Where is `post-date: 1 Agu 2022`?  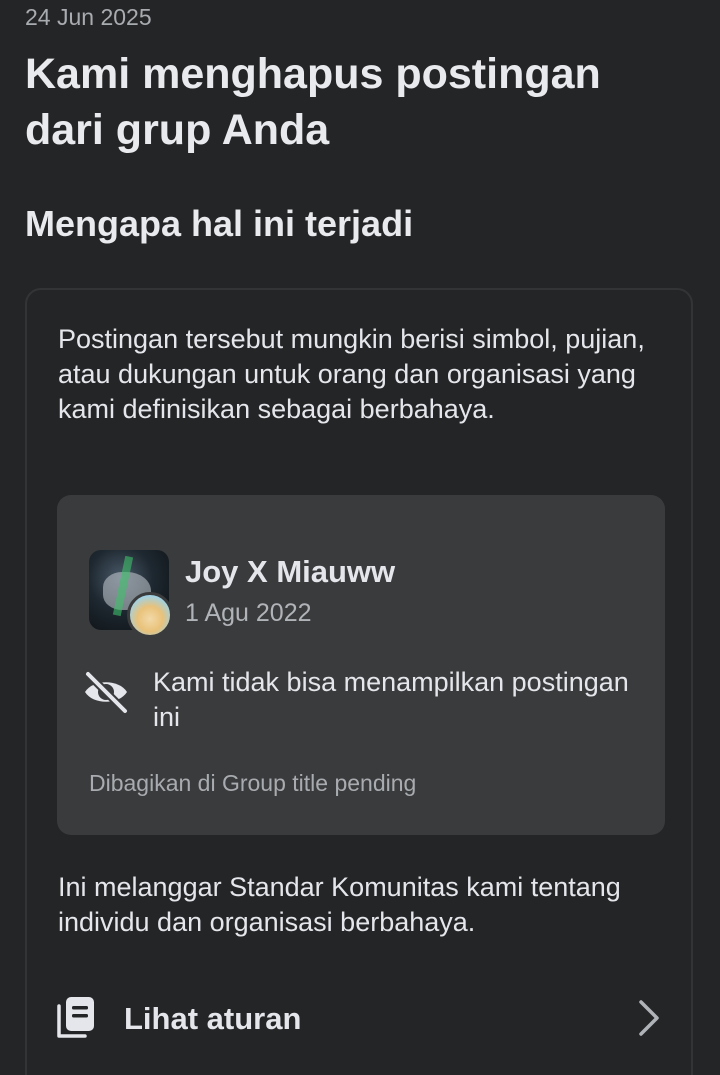
post-date: 1 Agu 2022 is located at coordinates (248, 613).